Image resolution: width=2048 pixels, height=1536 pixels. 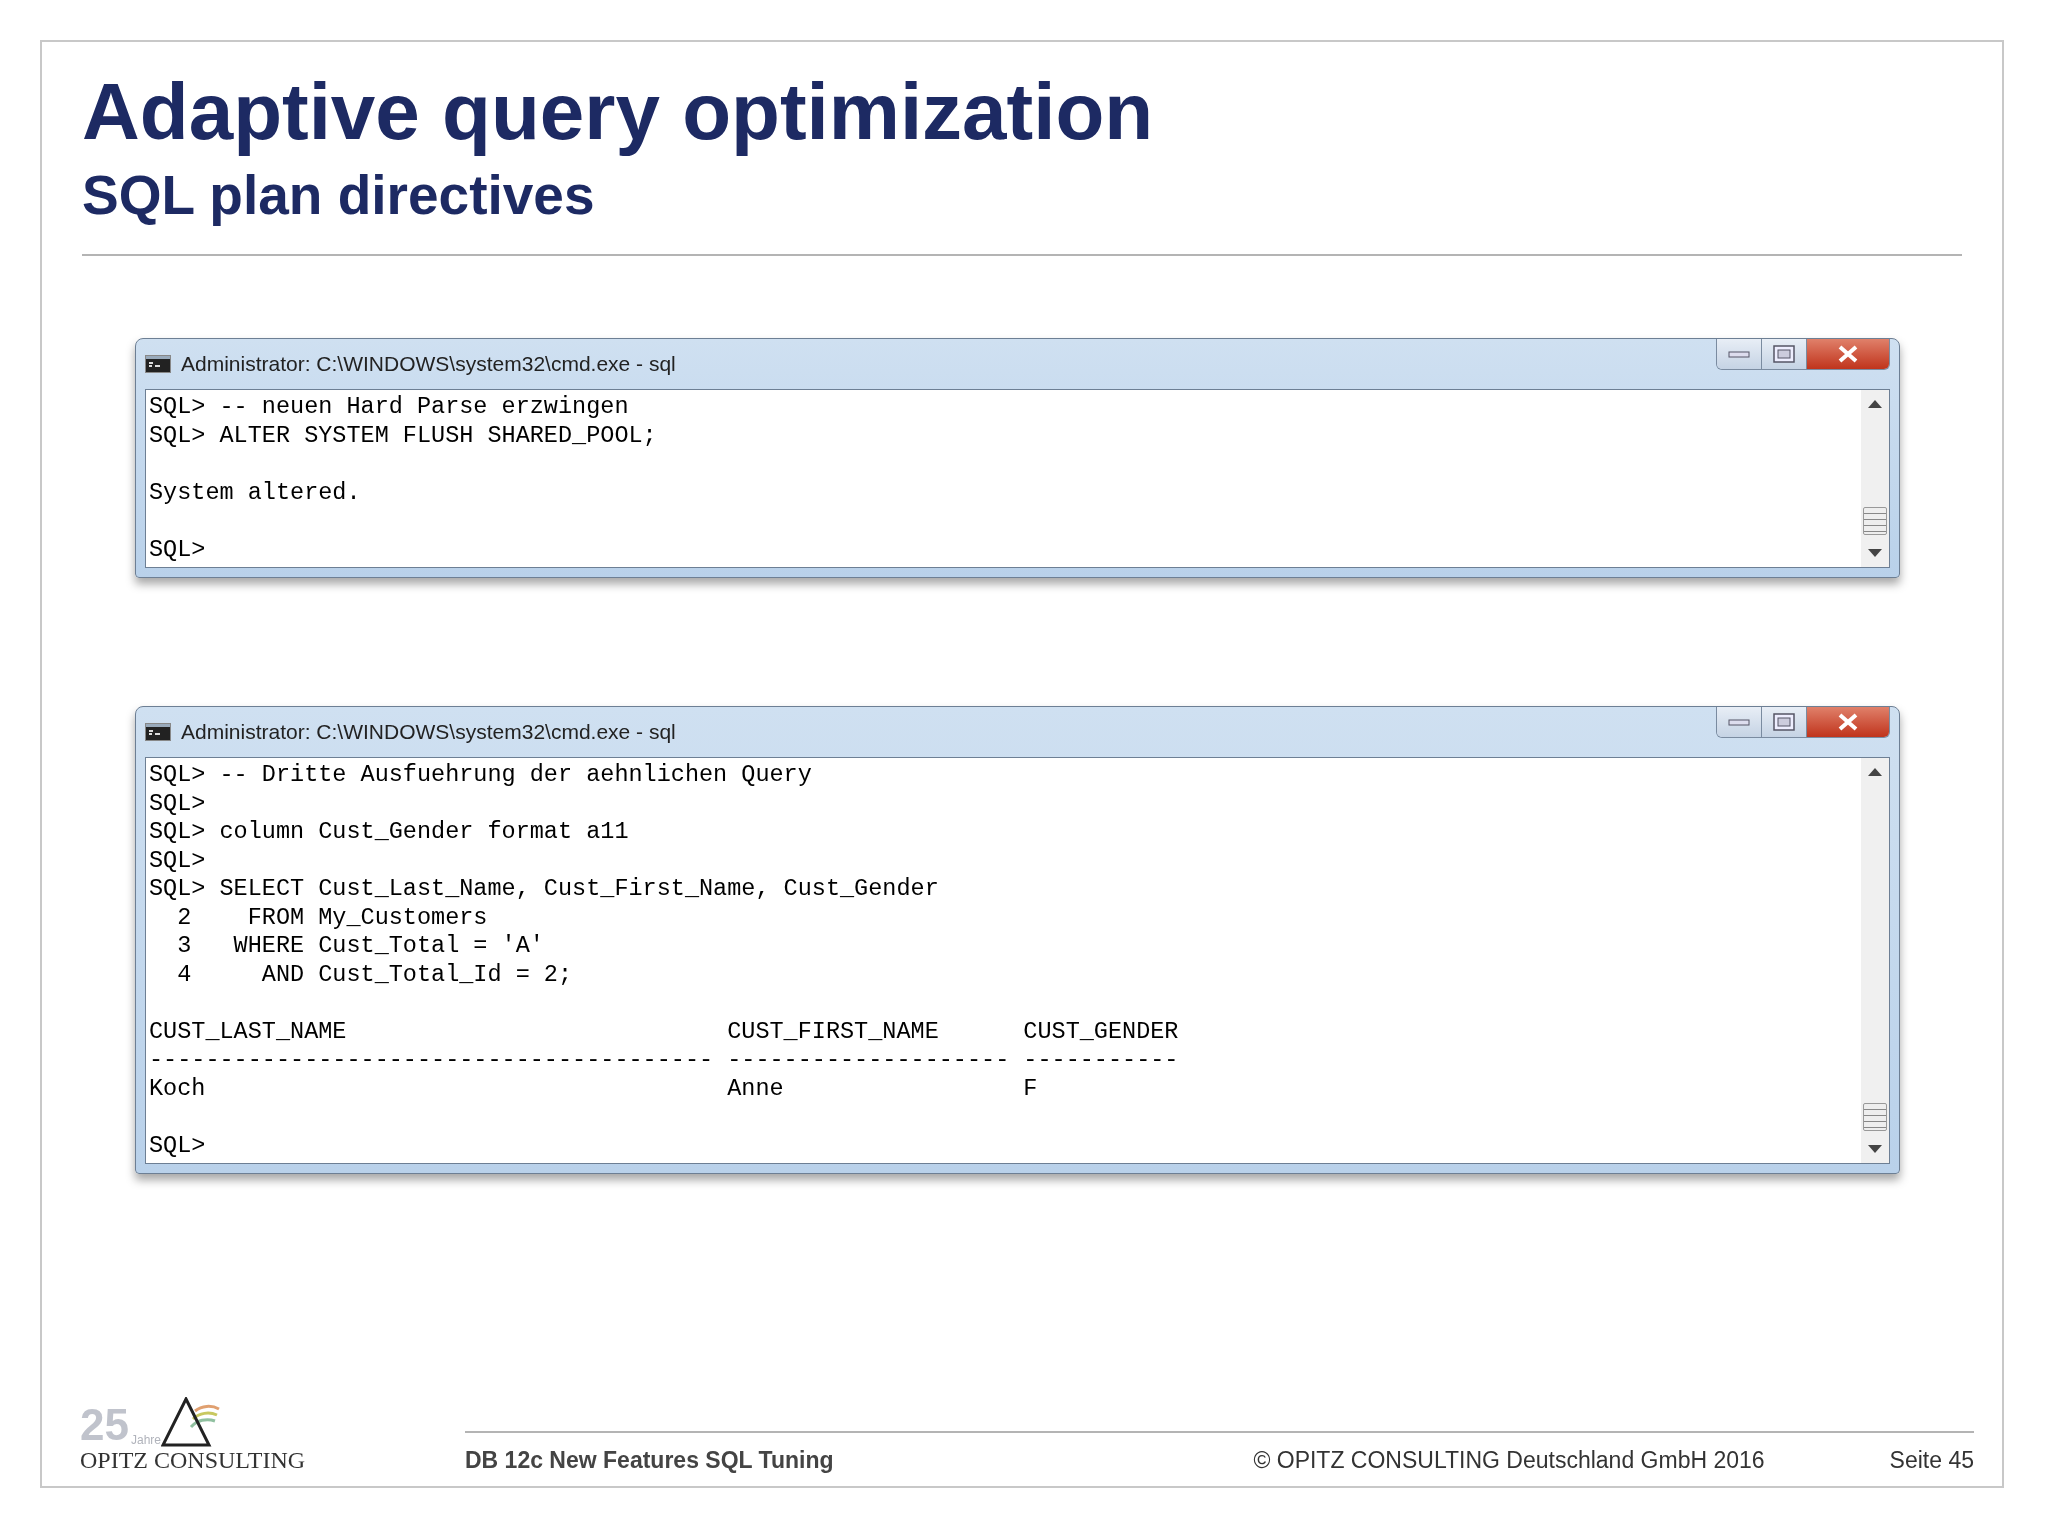 I want to click on console-line: System altered., so click(x=255, y=492).